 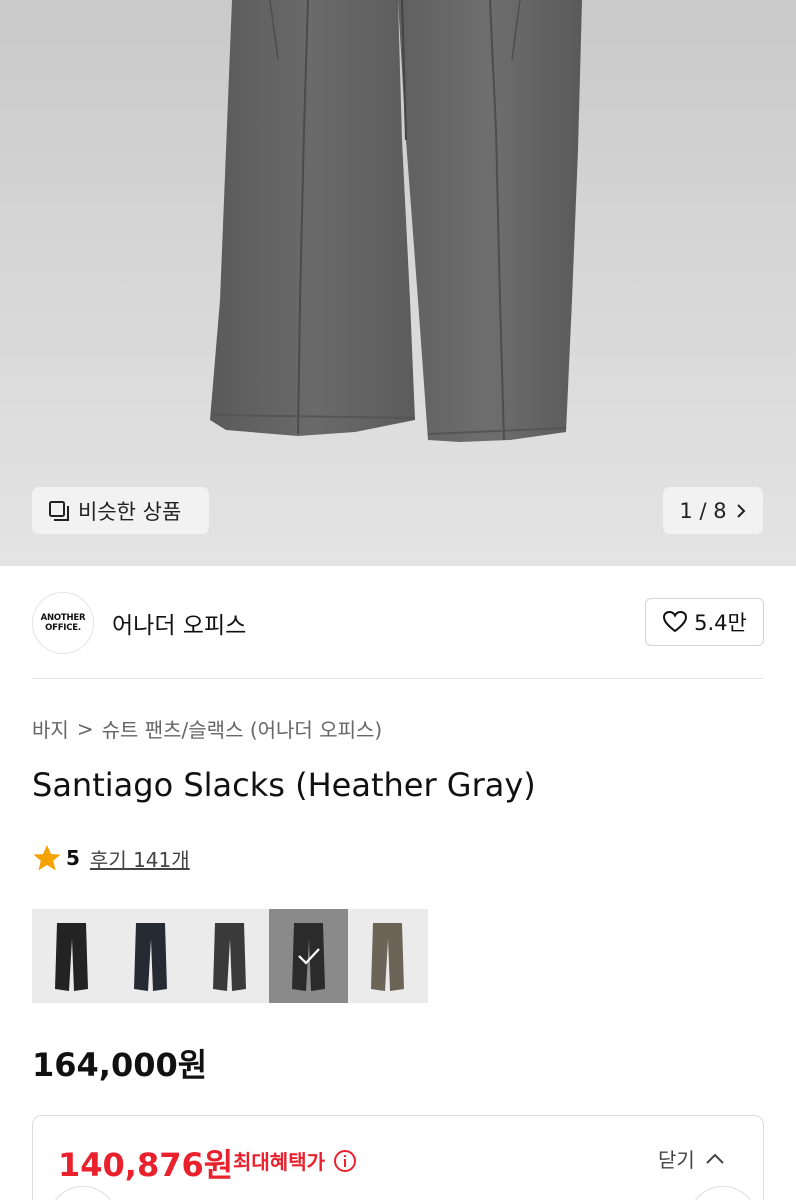 What do you see at coordinates (284, 785) in the screenshot?
I see `product-title: Santiago Slacks (Heather Gray)` at bounding box center [284, 785].